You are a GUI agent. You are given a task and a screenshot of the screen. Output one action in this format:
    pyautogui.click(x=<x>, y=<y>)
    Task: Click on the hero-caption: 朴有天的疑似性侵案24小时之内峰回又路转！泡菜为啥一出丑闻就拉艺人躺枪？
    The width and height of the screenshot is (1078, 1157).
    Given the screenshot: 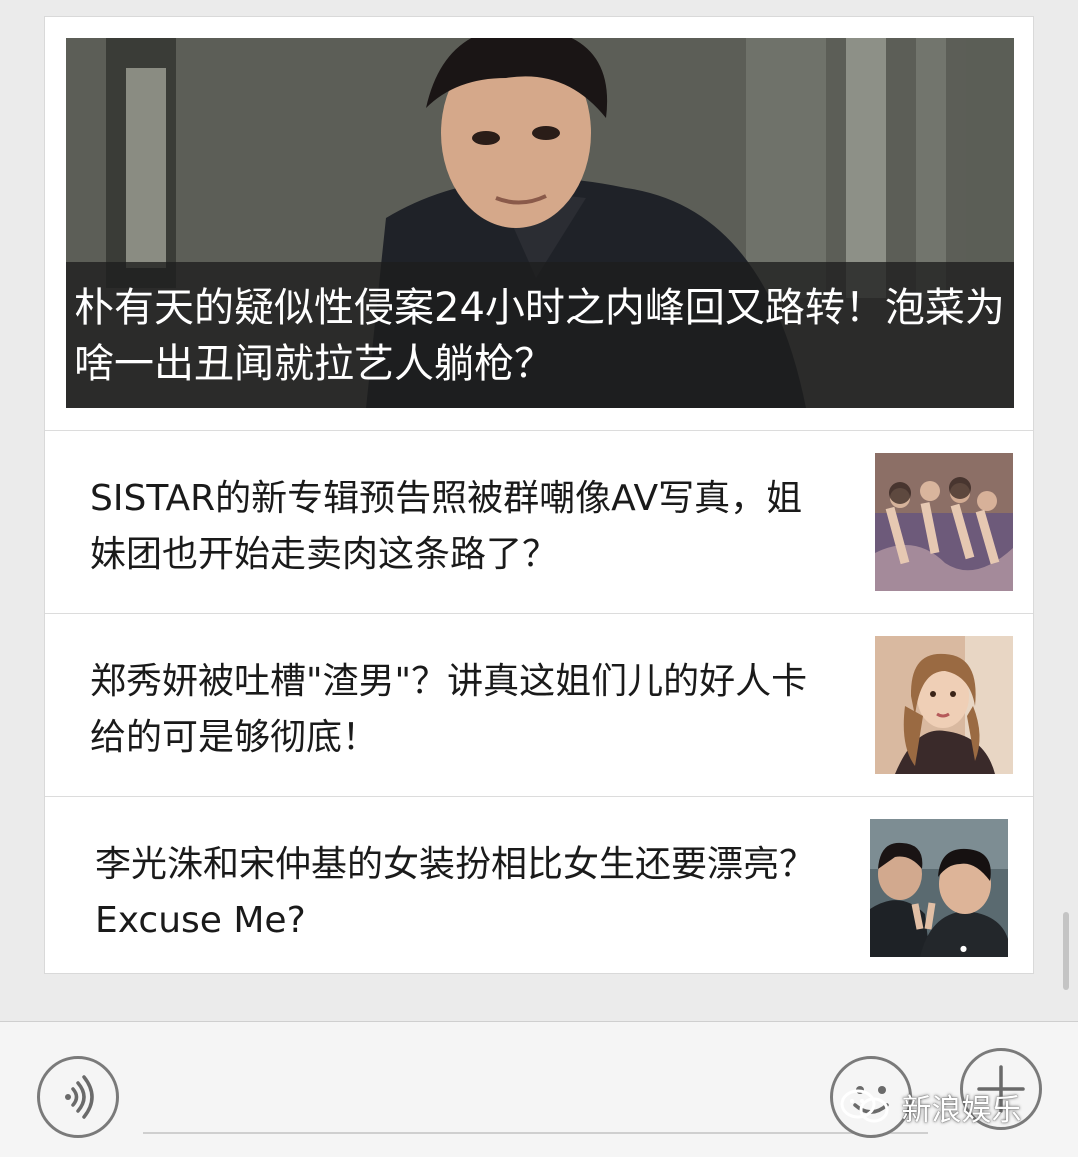 What is the action you would take?
    pyautogui.click(x=540, y=335)
    